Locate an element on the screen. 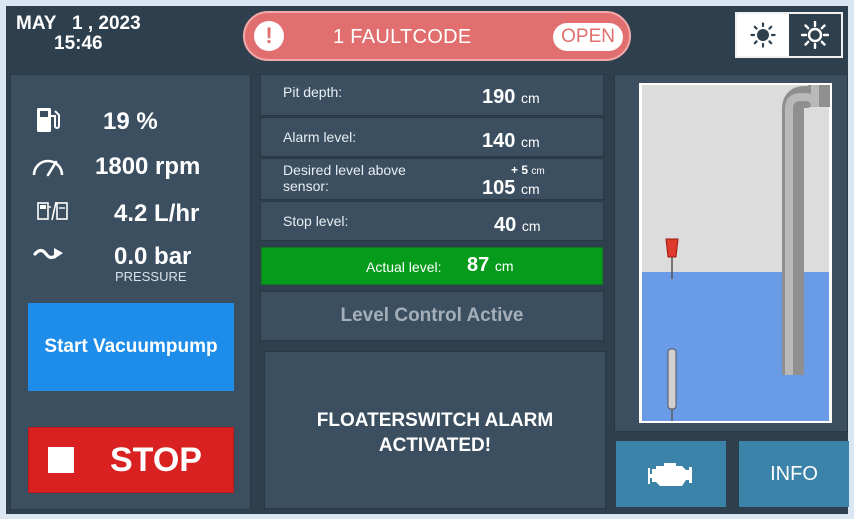 Image resolution: width=854 pixels, height=519 pixels. desired-level-number: 105 is located at coordinates (499, 188).